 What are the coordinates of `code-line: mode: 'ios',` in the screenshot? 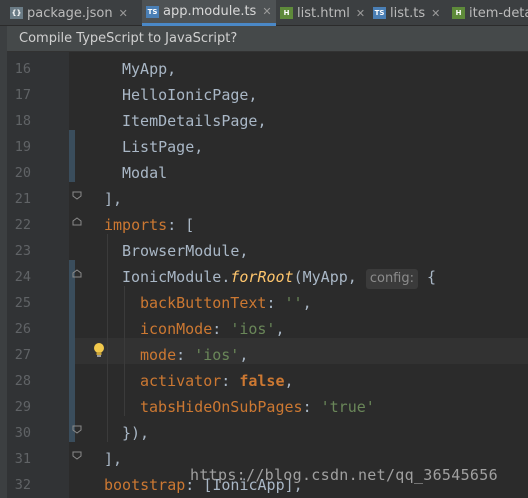 It's located at (194, 355).